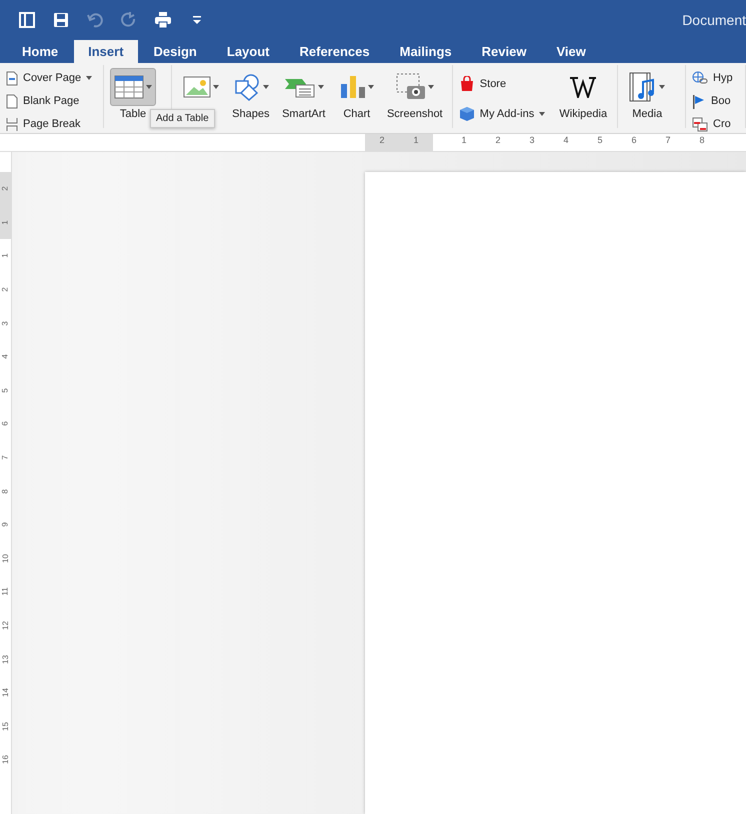  Describe the element at coordinates (5, 558) in the screenshot. I see `ruler-number: 10` at that location.